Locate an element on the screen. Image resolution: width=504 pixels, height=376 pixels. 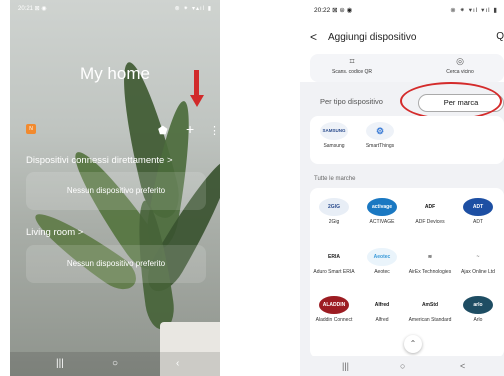
samsung-logo: SAMSUNG is located at coordinates (334, 131).